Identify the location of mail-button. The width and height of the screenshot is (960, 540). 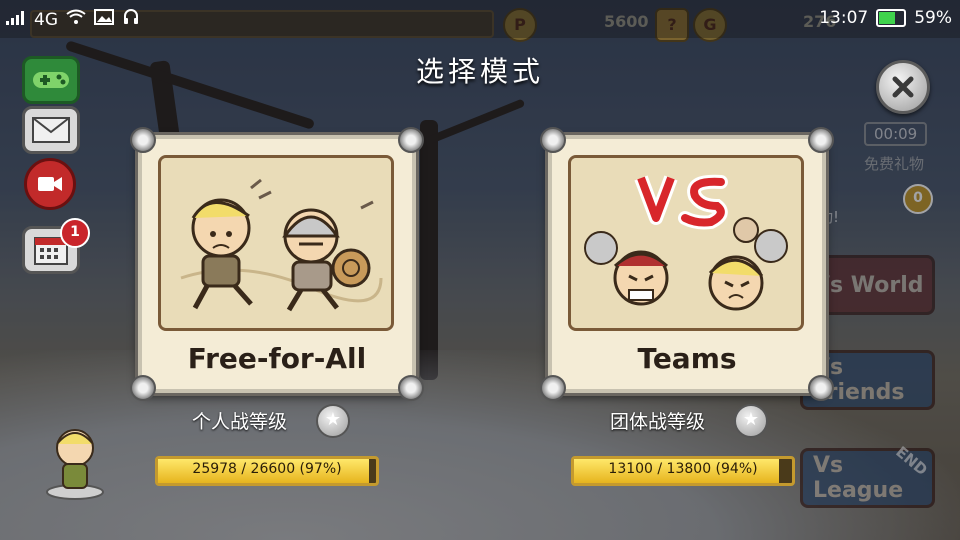
(51, 130).